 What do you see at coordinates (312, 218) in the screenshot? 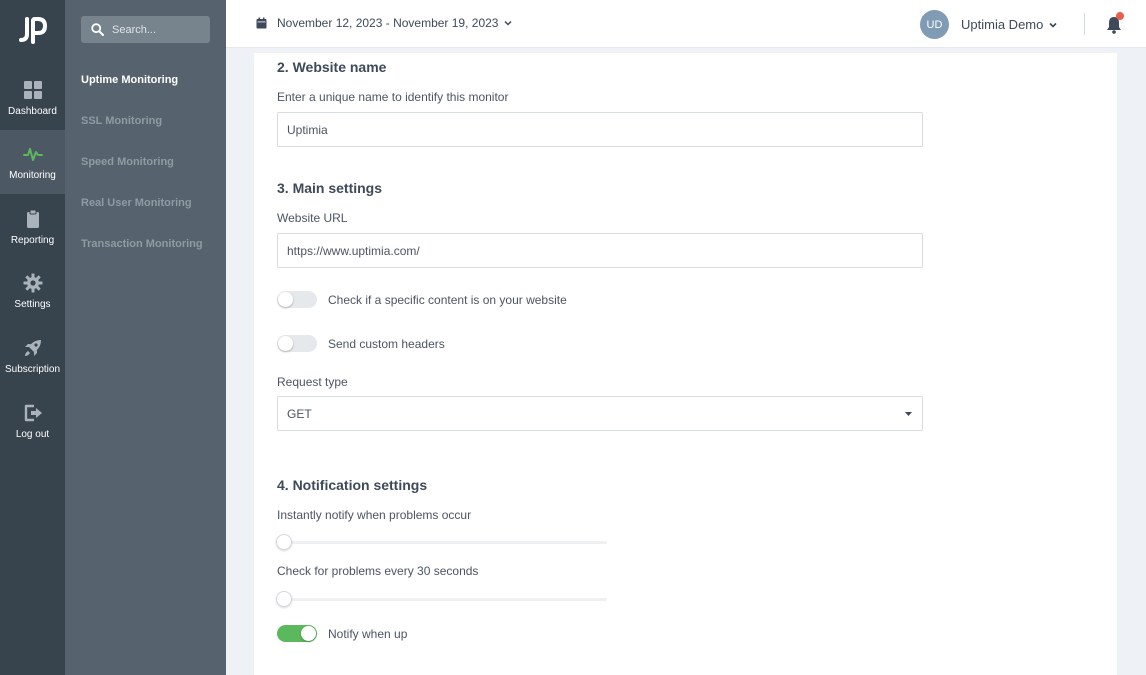
I see `website-url-label: Website URL` at bounding box center [312, 218].